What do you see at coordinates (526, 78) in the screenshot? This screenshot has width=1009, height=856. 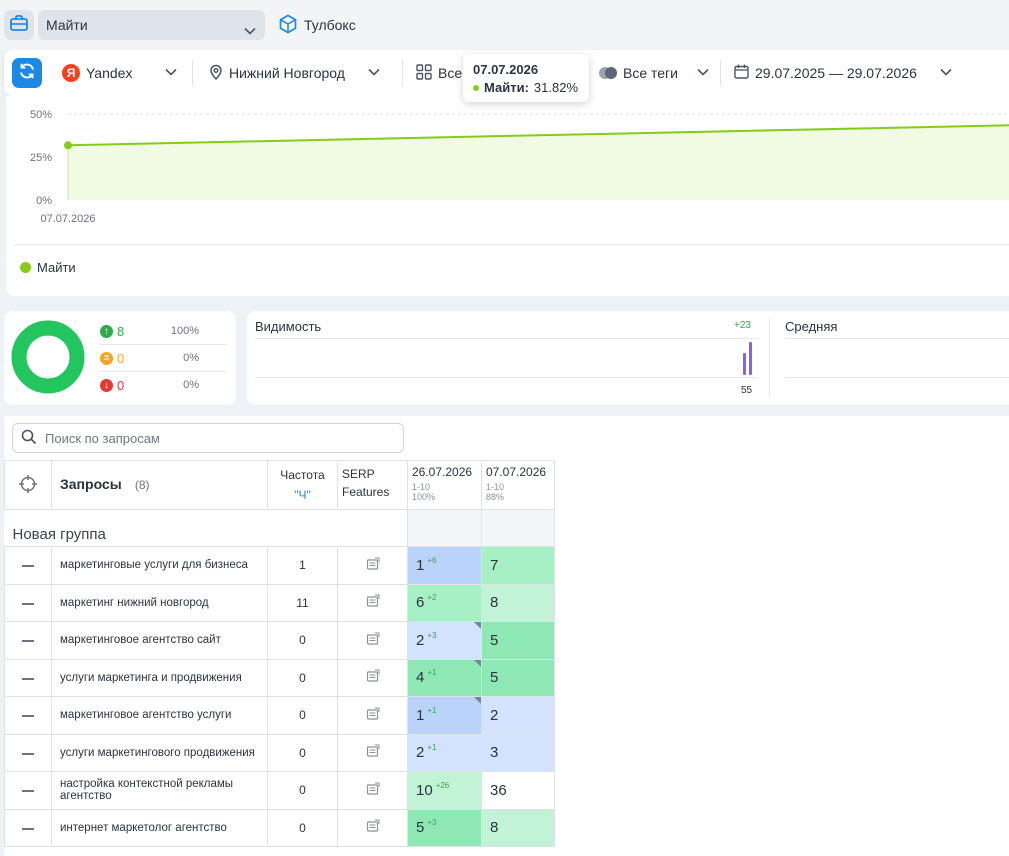 I see `chart-tooltip: 07.07.2026 Майти: 31.82%` at bounding box center [526, 78].